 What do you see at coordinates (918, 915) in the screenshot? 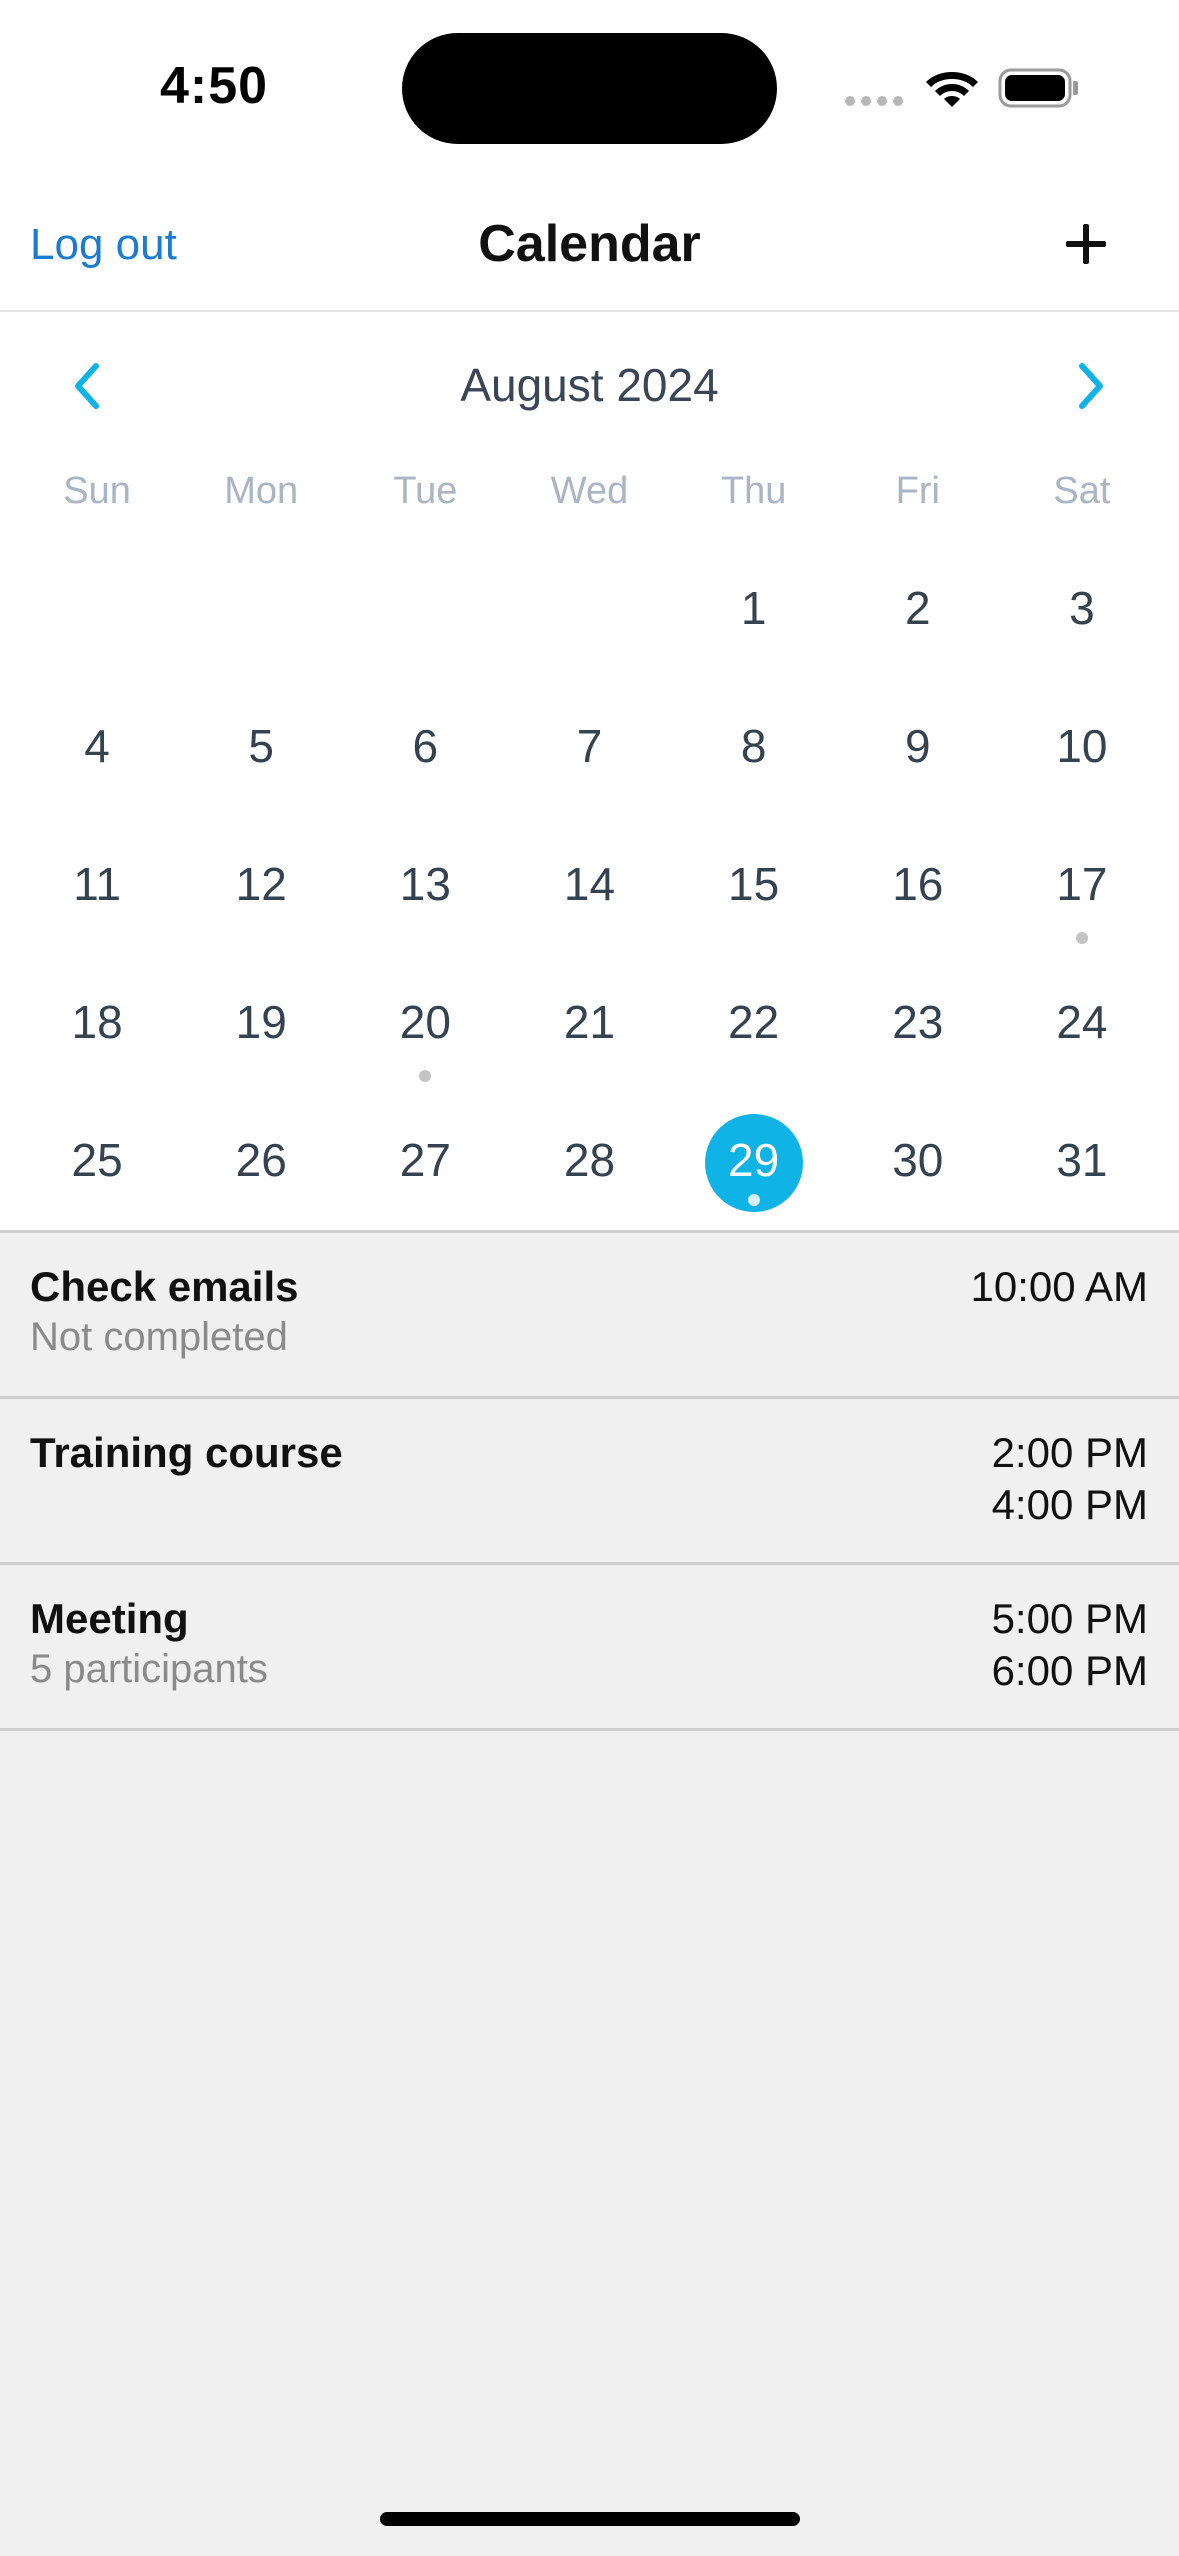
I see `day-cell-16: 16` at bounding box center [918, 915].